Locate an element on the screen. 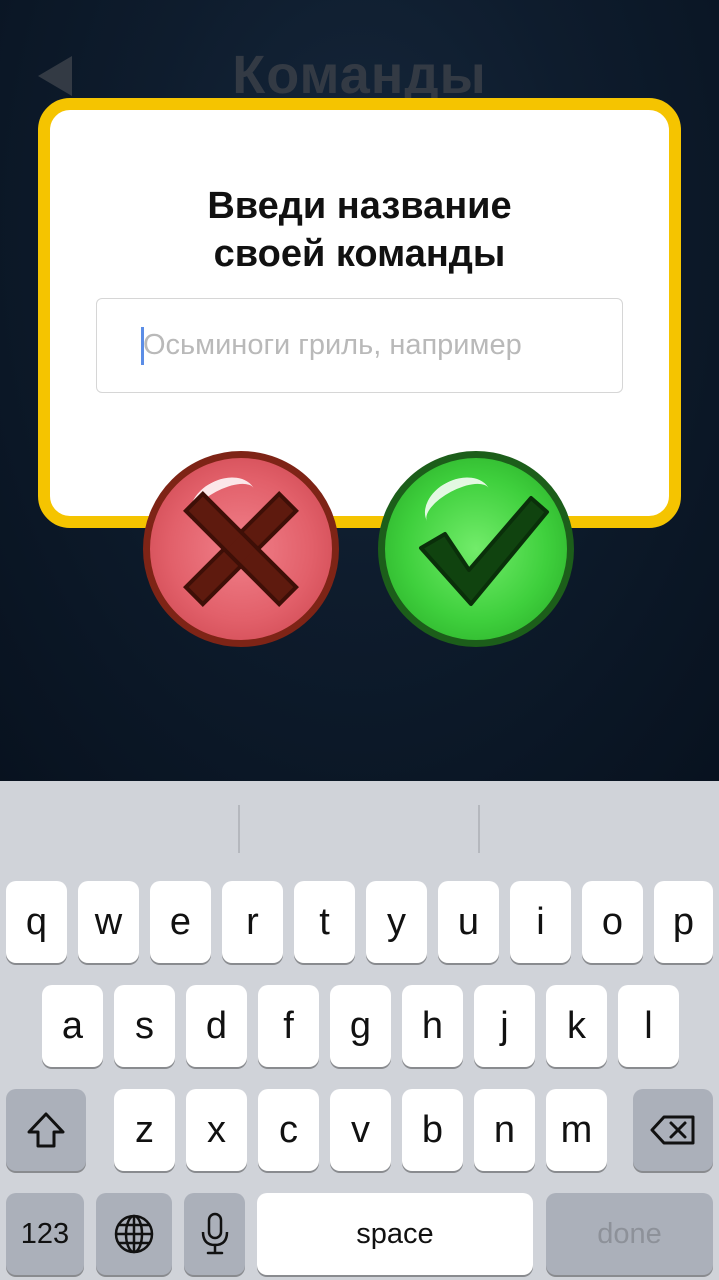 The image size is (719, 1280). team-name-input: Осьминоги гриль, например is located at coordinates (359, 345).